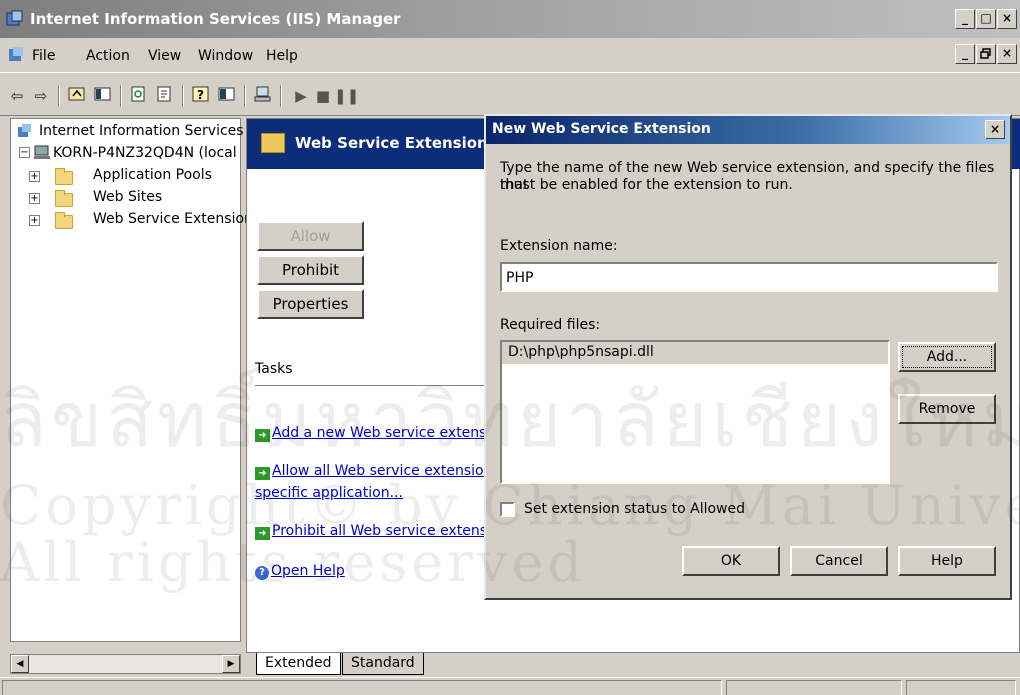  What do you see at coordinates (510, 94) in the screenshot?
I see `toolbar: ⇦ ⇨ ? ▶ ■ ❚❚` at bounding box center [510, 94].